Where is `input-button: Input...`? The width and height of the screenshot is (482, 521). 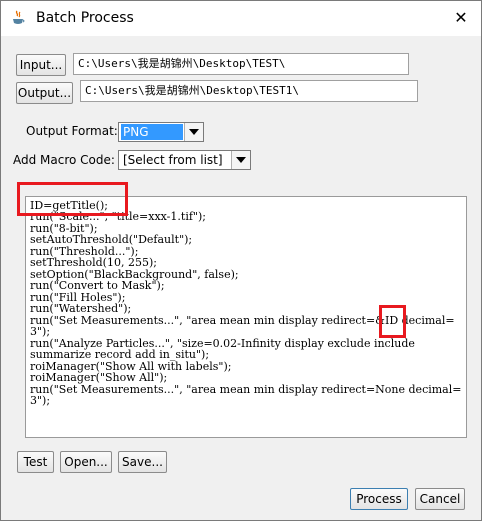
input-button: Input... is located at coordinates (41, 65).